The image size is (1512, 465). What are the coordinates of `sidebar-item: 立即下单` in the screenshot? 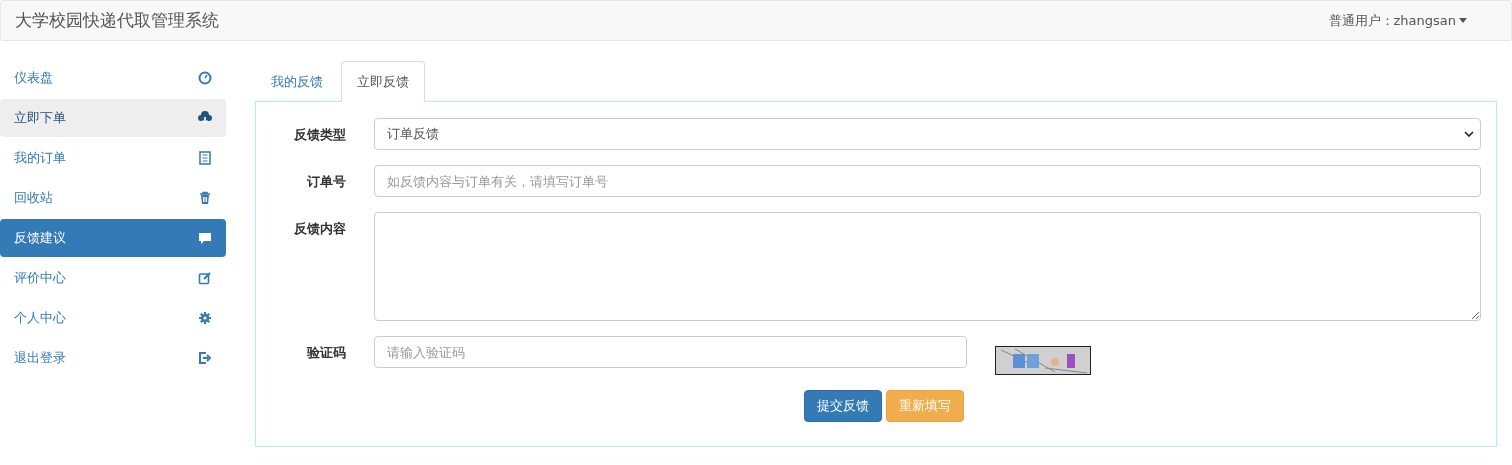 It's located at (113, 118).